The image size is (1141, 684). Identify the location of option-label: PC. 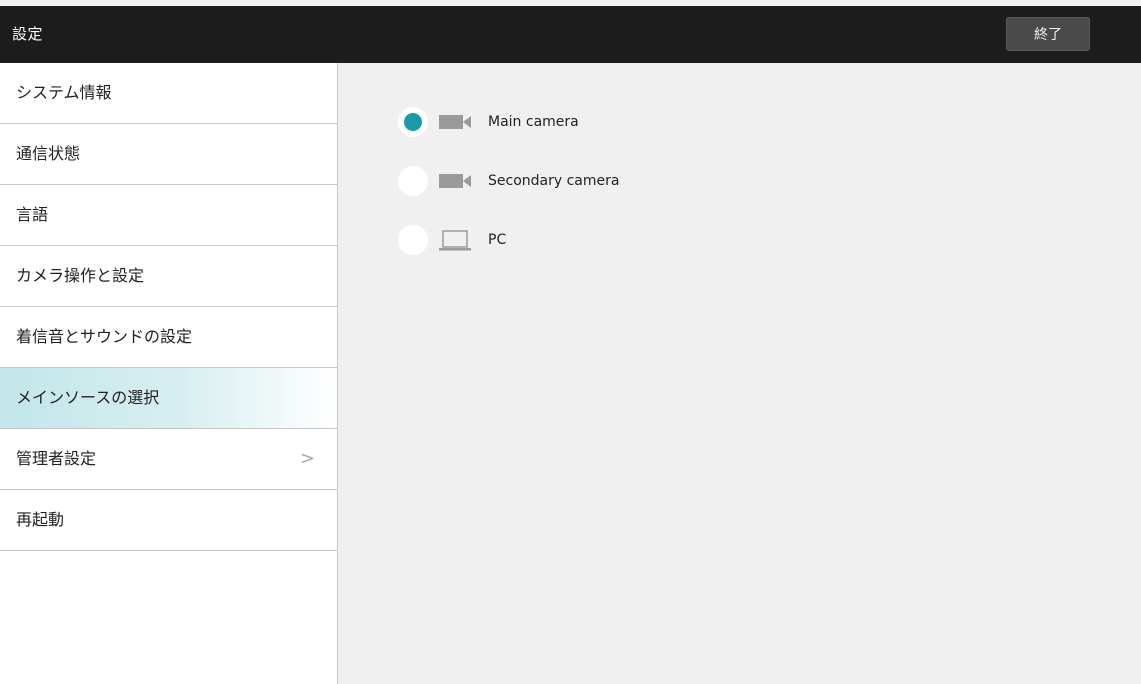
(497, 240).